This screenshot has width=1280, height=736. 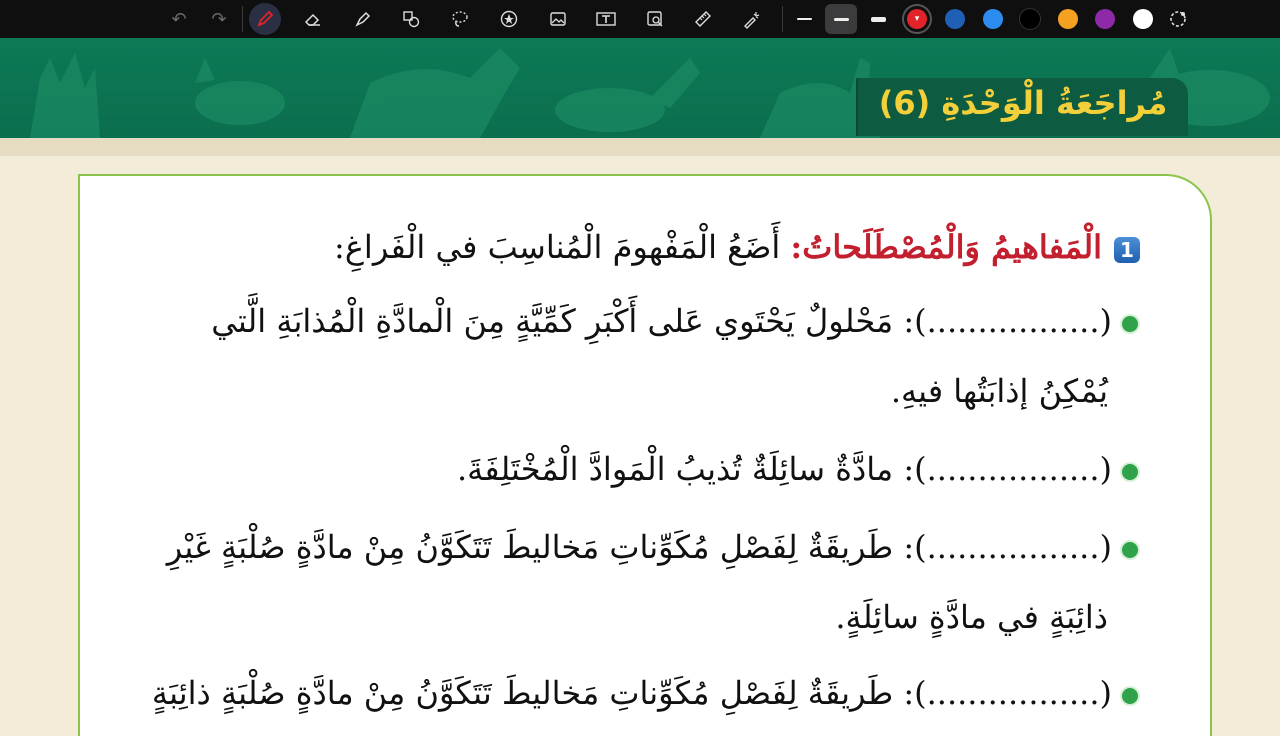 I want to click on image-search-icon, so click(x=655, y=19).